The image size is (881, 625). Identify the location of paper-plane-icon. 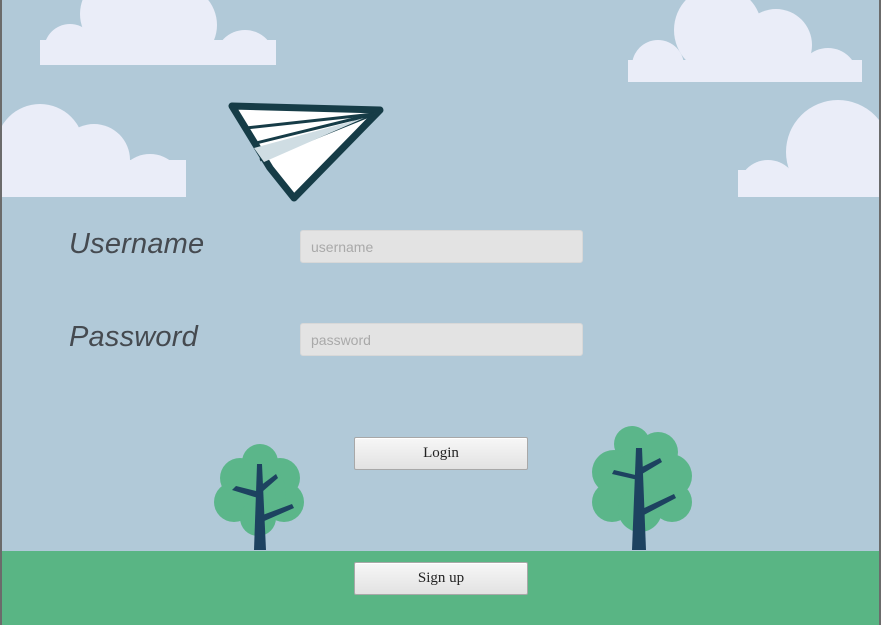
(307, 155).